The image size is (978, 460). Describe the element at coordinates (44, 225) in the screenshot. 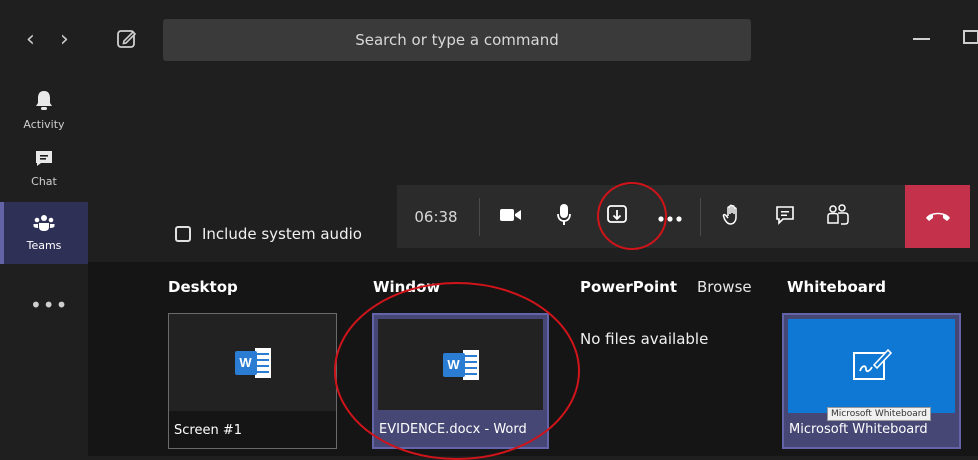

I see `teams-icon` at that location.